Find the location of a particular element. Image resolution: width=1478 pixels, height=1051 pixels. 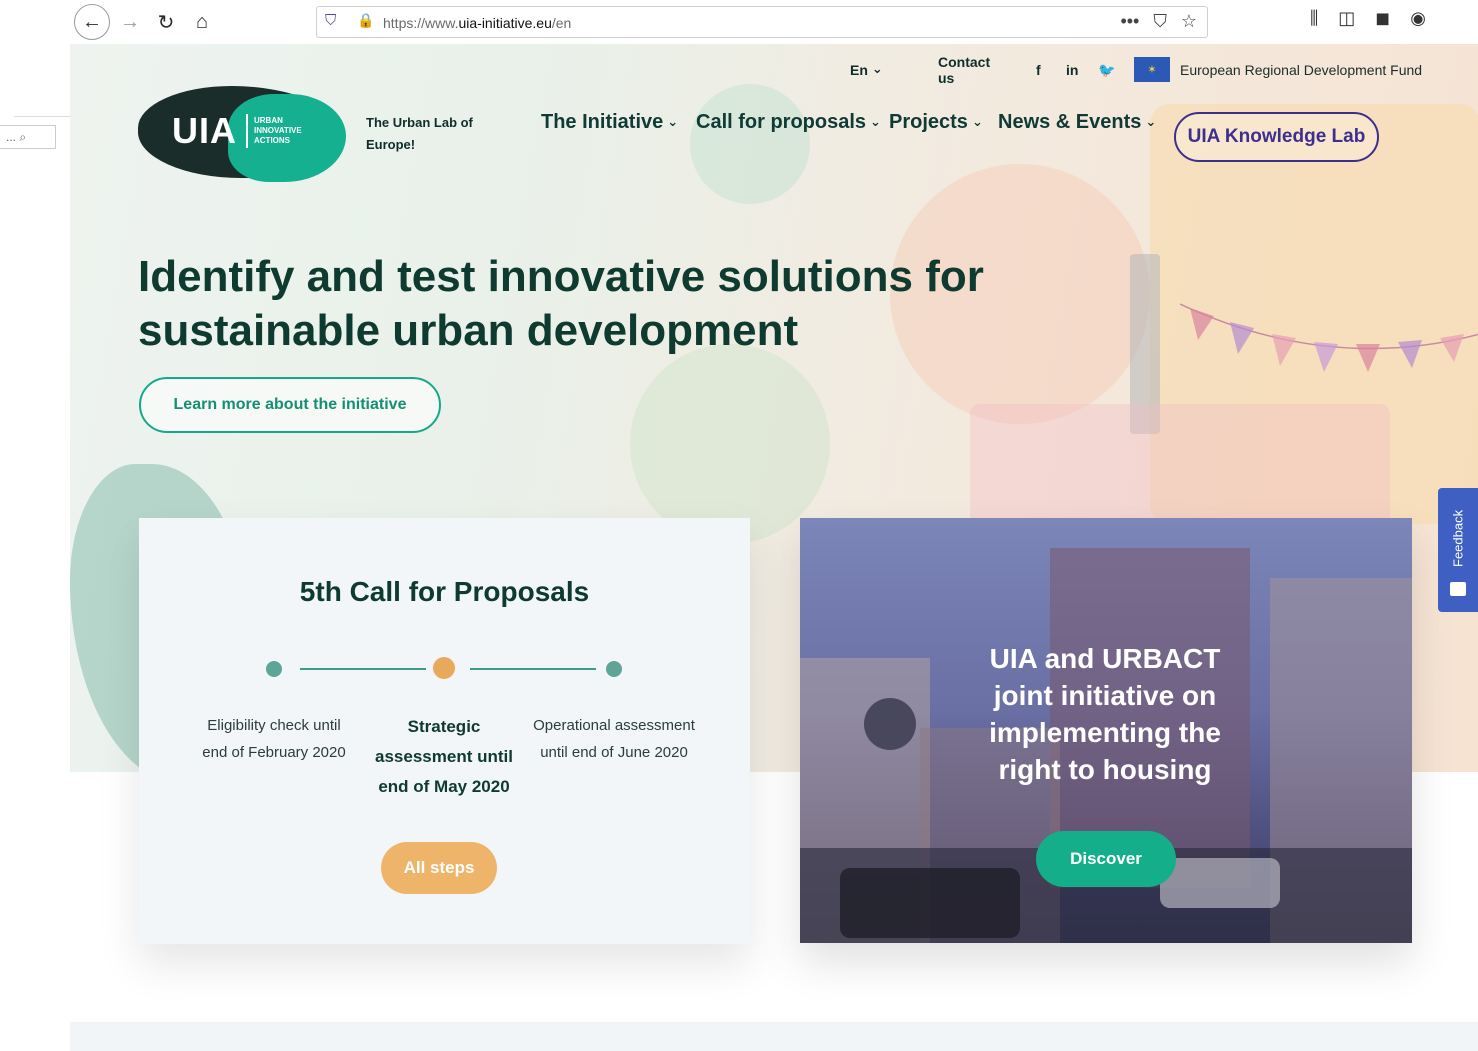

arrow-right-icon: → is located at coordinates (130, 21).